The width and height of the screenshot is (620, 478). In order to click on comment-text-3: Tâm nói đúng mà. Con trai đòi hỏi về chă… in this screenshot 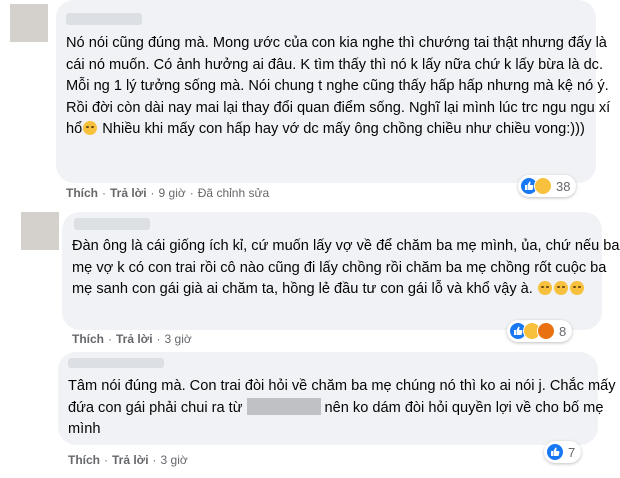, I will do `click(344, 408)`.